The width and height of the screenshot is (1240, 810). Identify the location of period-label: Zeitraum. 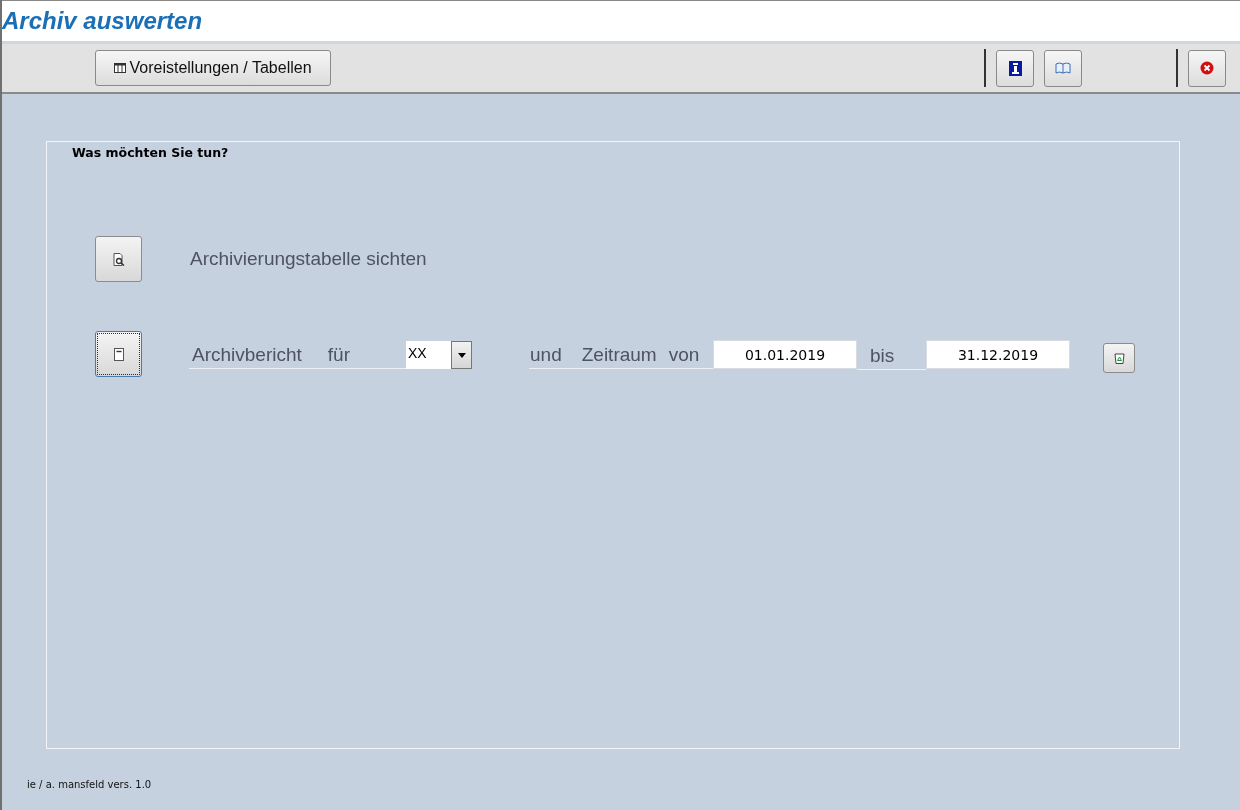
(619, 355).